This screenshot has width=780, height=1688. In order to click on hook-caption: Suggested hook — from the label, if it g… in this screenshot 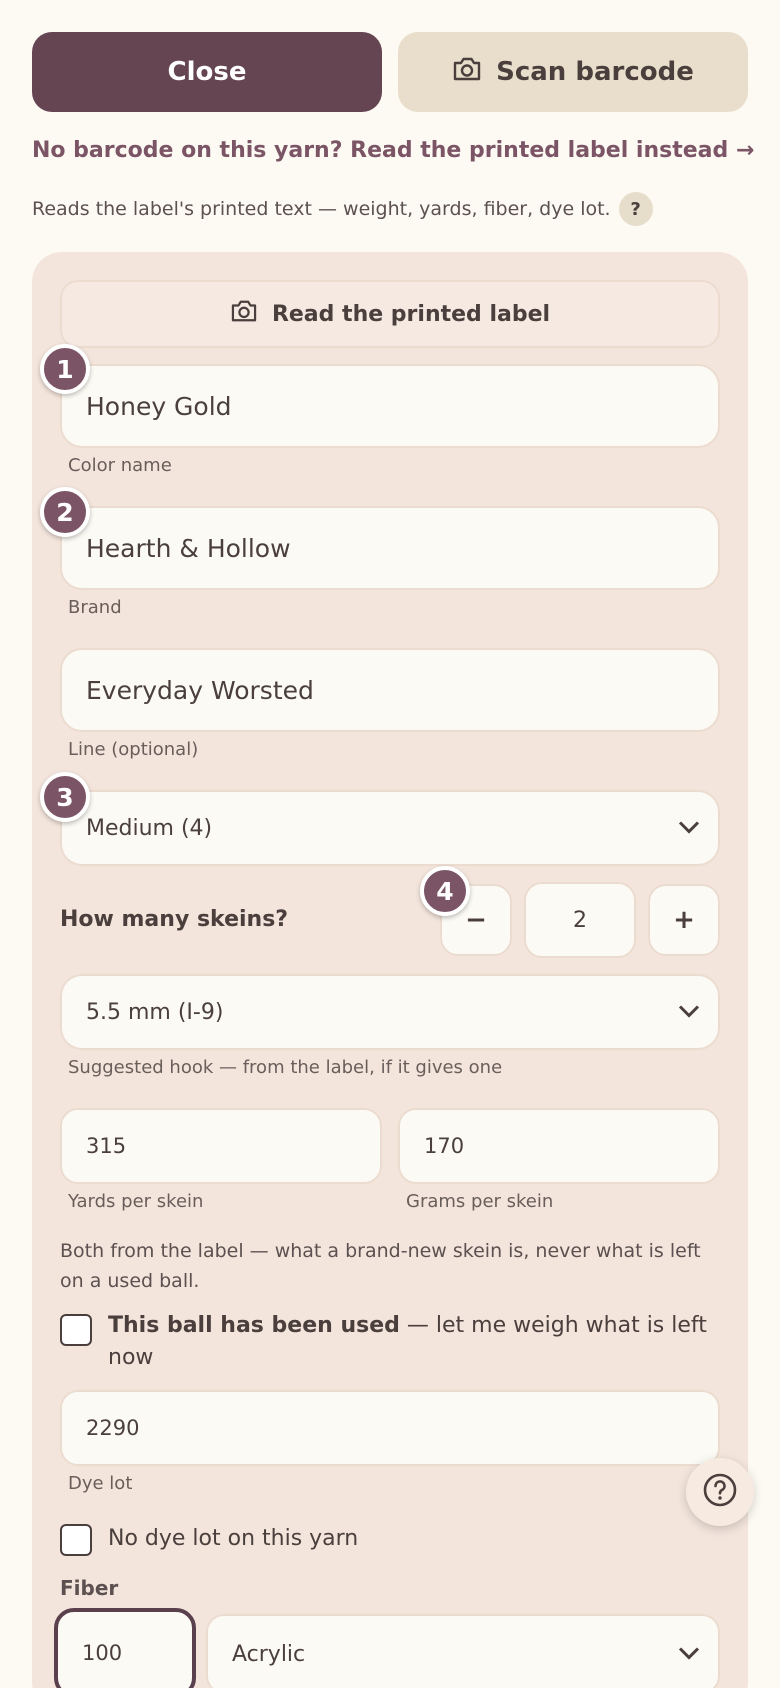, I will do `click(285, 1067)`.